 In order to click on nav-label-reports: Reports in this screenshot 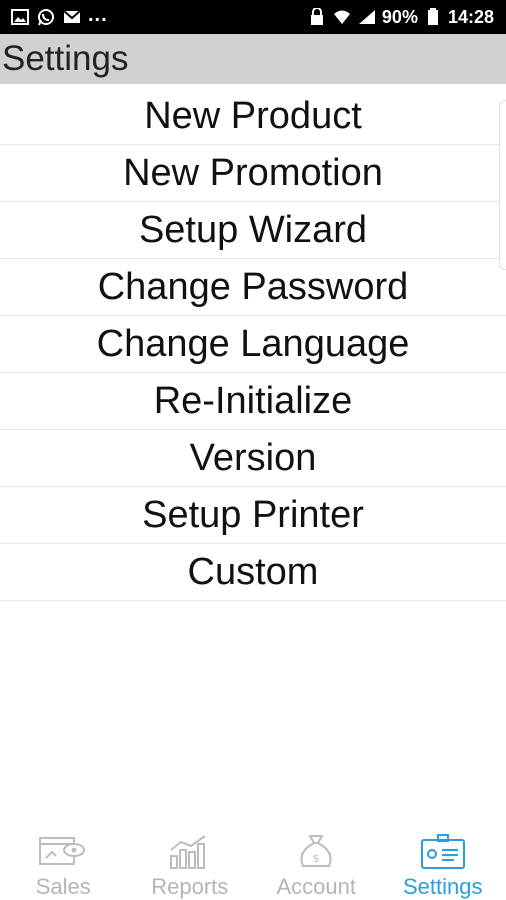, I will do `click(190, 886)`.